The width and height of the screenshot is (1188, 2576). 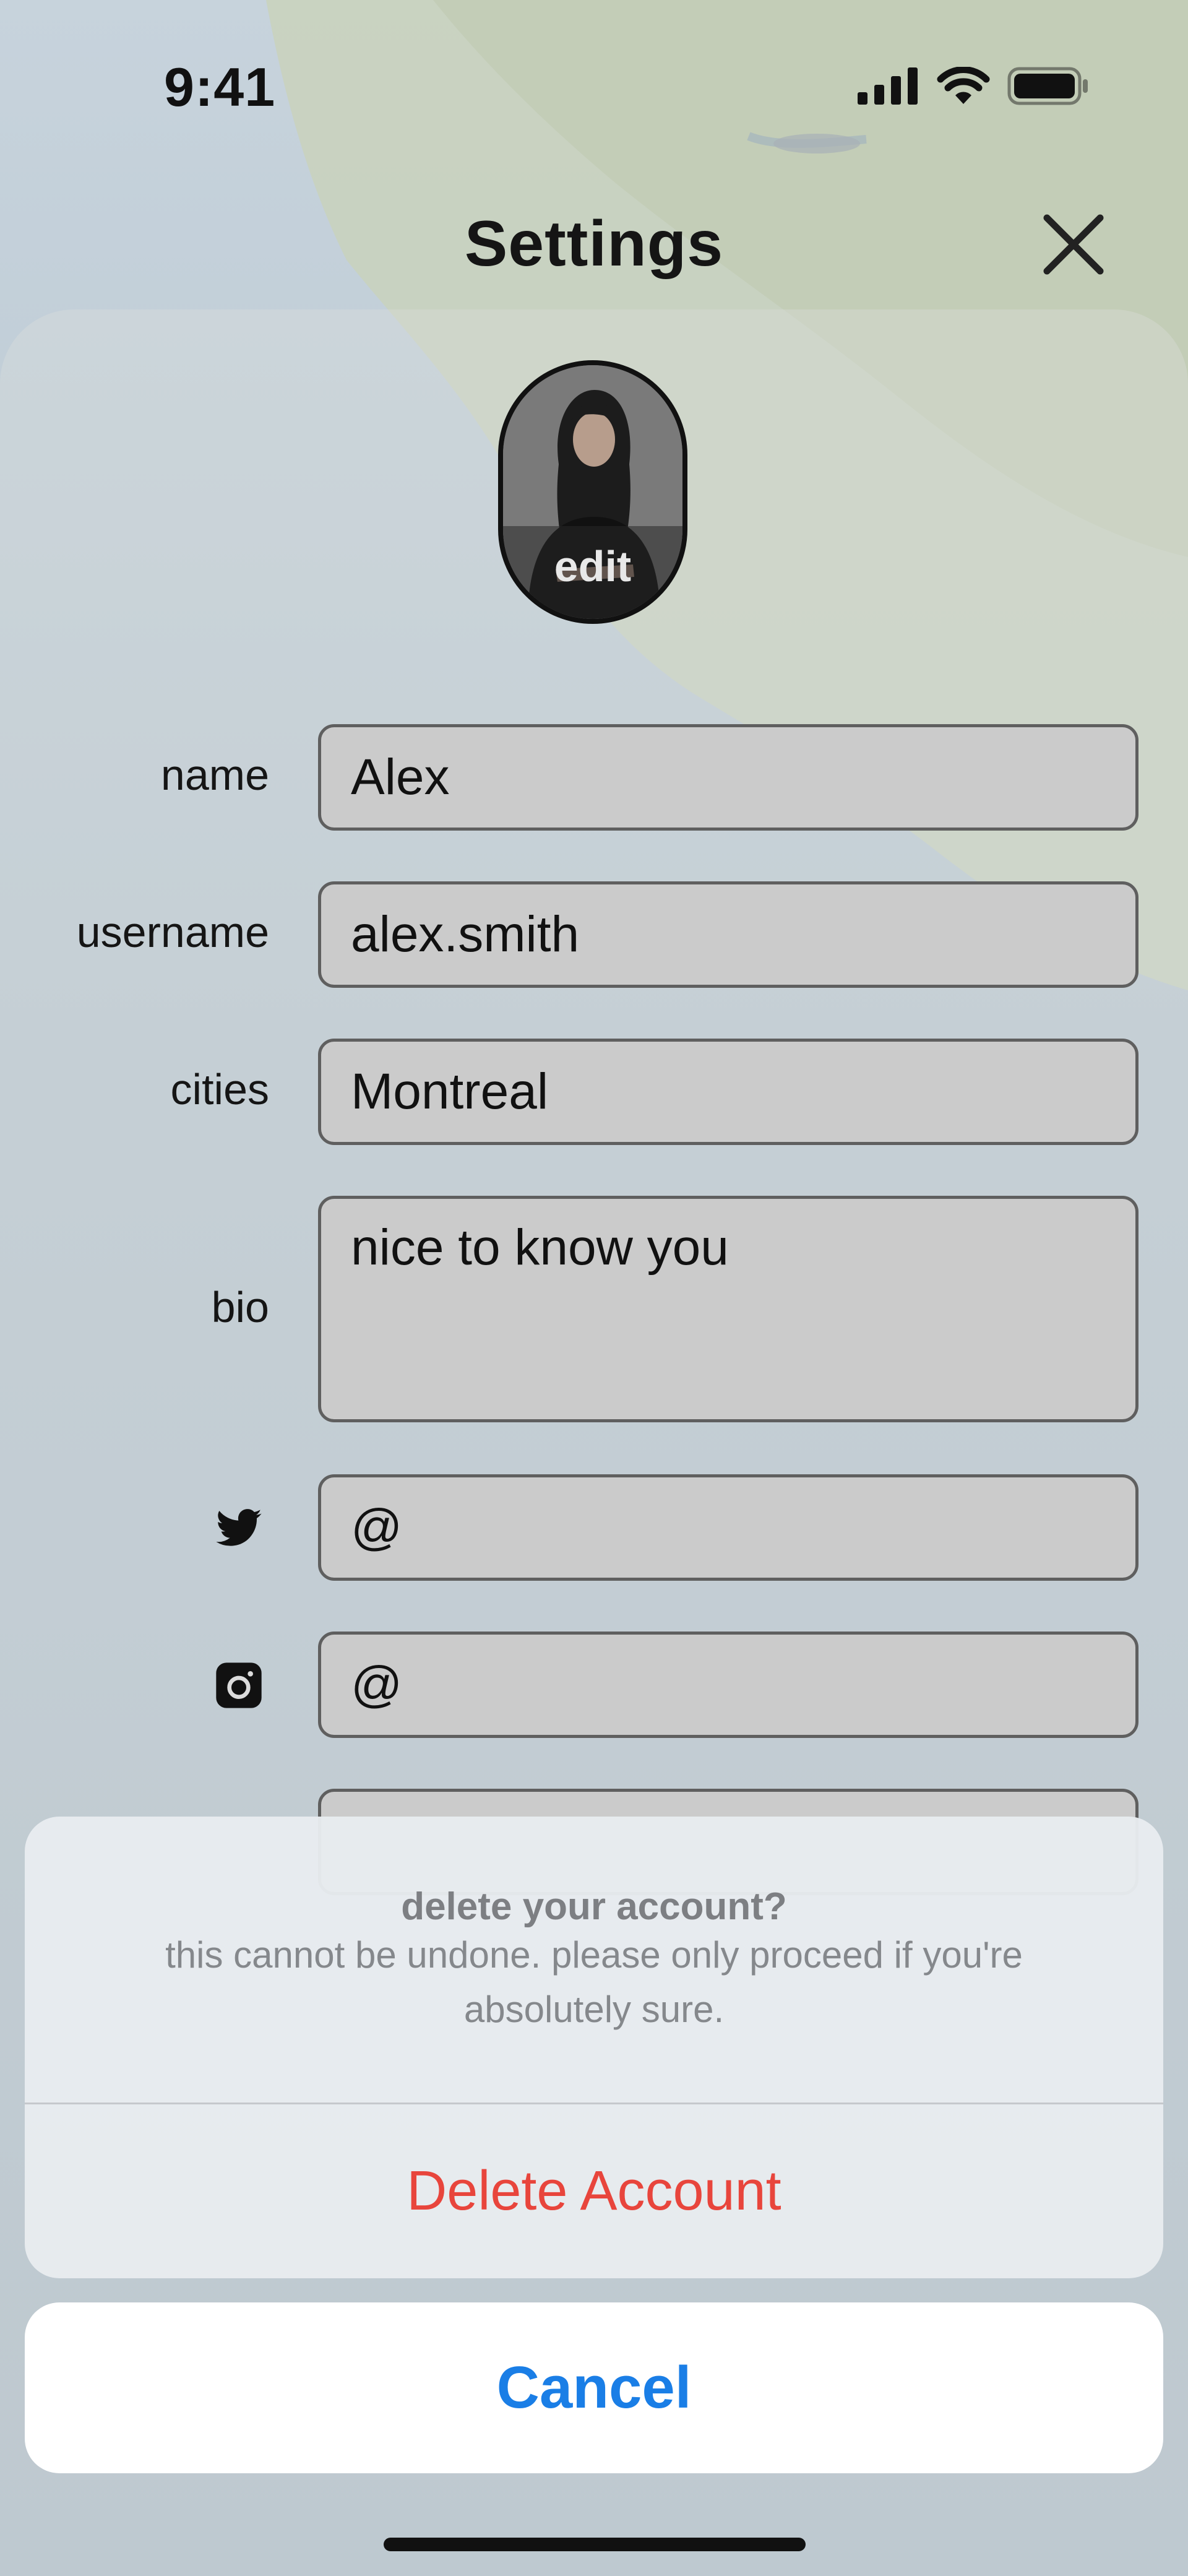 I want to click on avatar-edit-label: edit, so click(x=592, y=572).